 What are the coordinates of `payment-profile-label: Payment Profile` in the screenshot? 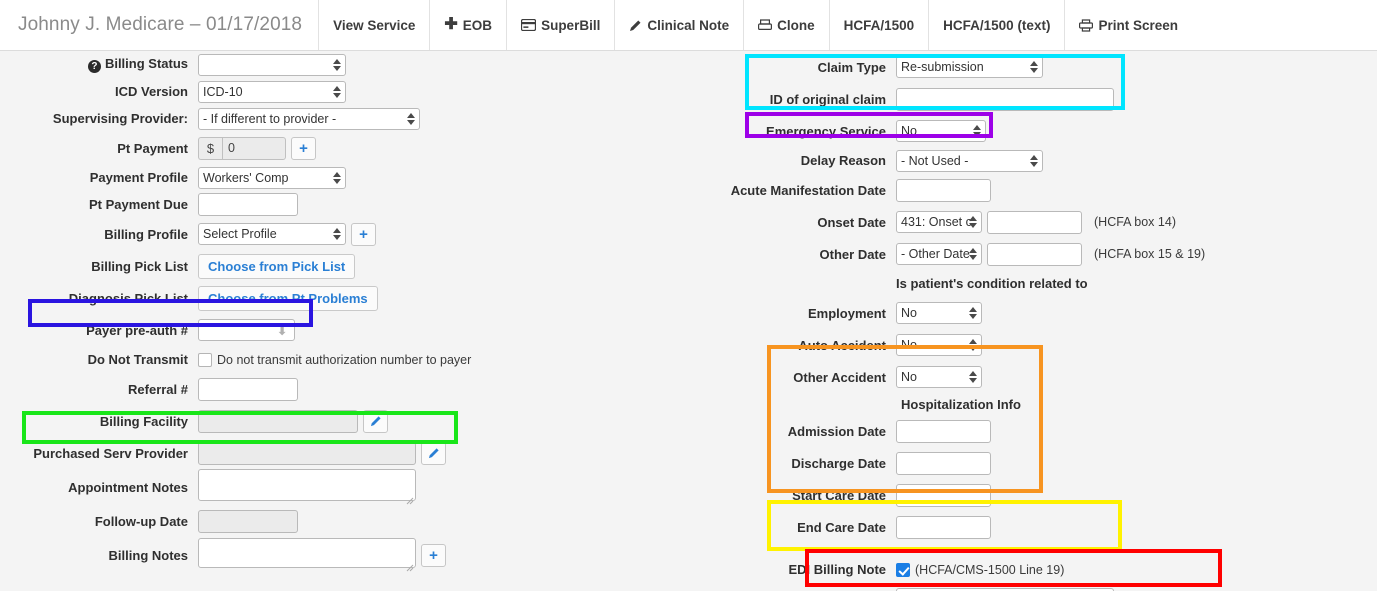 It's located at (138, 177).